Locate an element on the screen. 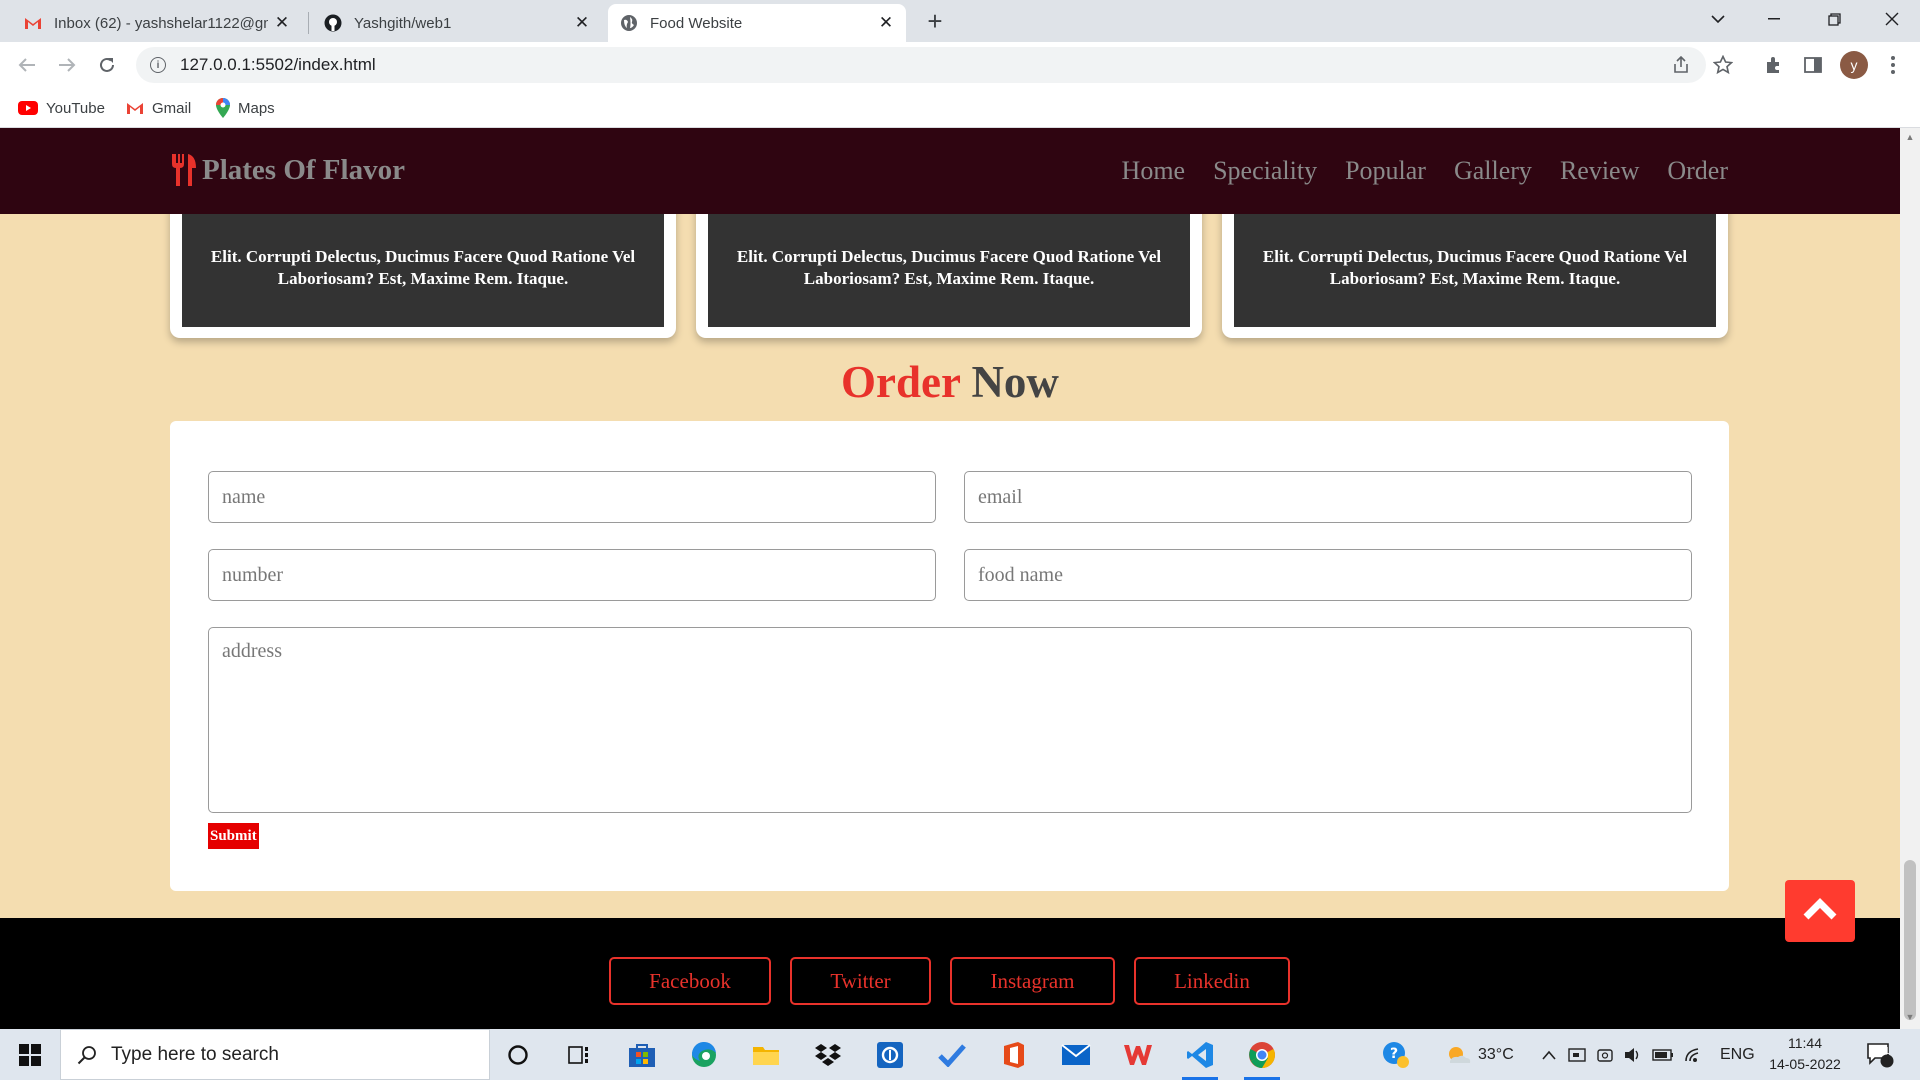 The width and height of the screenshot is (1920, 1080). utensils-icon is located at coordinates (183, 170).